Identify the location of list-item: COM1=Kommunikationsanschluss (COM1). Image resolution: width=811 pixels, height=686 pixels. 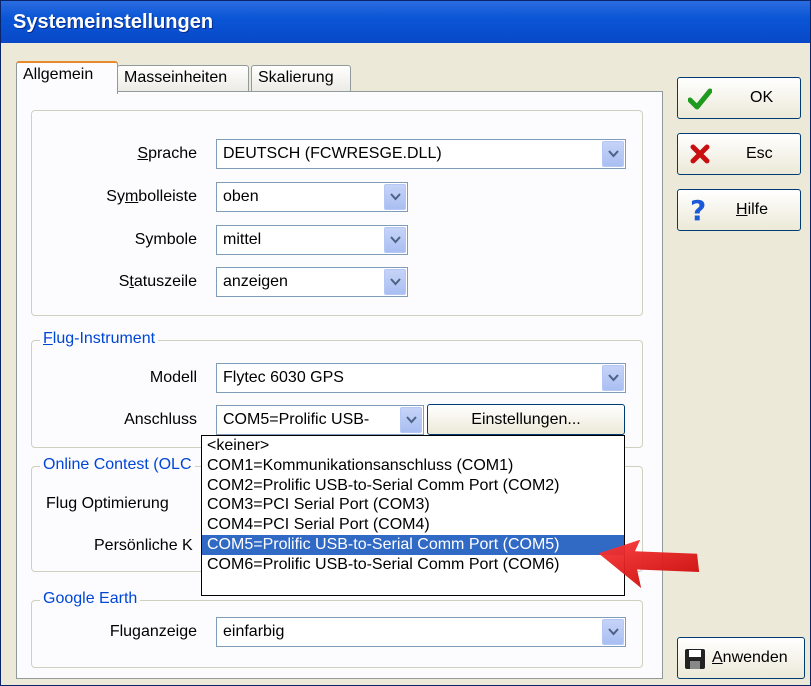
(413, 466).